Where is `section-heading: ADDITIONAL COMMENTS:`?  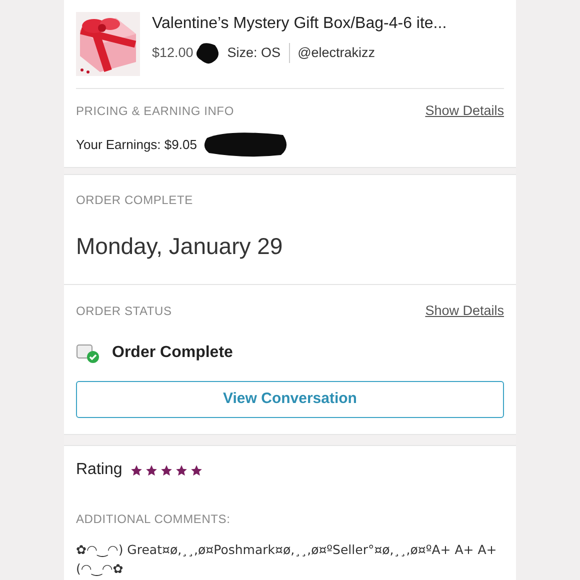 section-heading: ADDITIONAL COMMENTS: is located at coordinates (154, 519).